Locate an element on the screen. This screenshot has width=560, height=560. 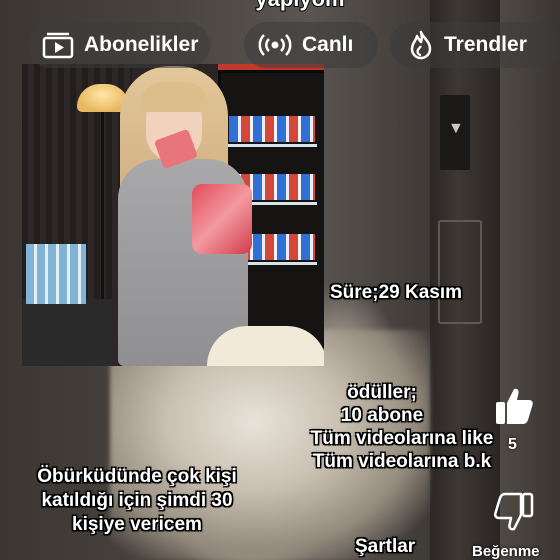
trending-tab: Trendler is located at coordinates (475, 45).